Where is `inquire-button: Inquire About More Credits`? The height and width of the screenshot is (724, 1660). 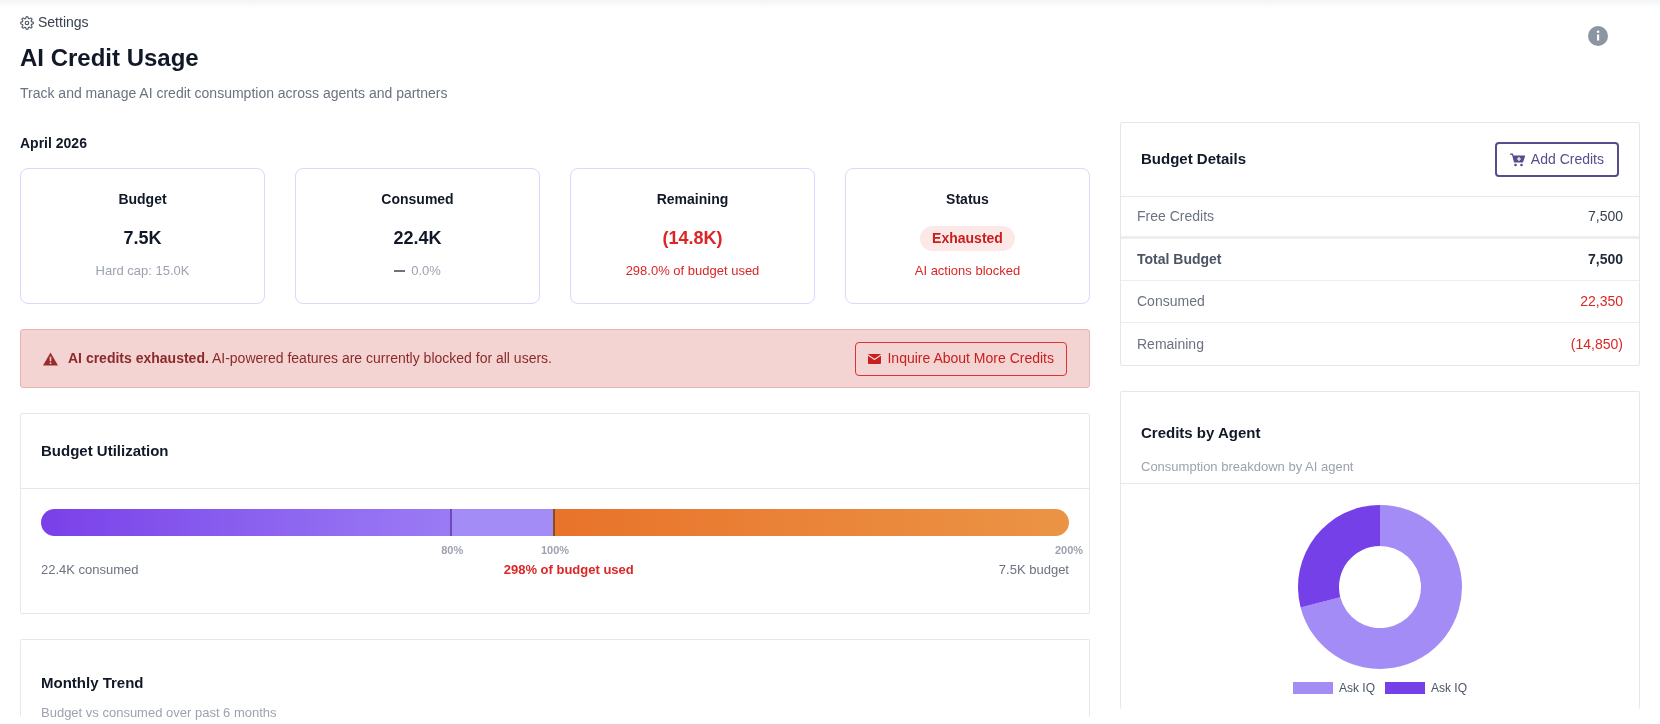 inquire-button: Inquire About More Credits is located at coordinates (961, 358).